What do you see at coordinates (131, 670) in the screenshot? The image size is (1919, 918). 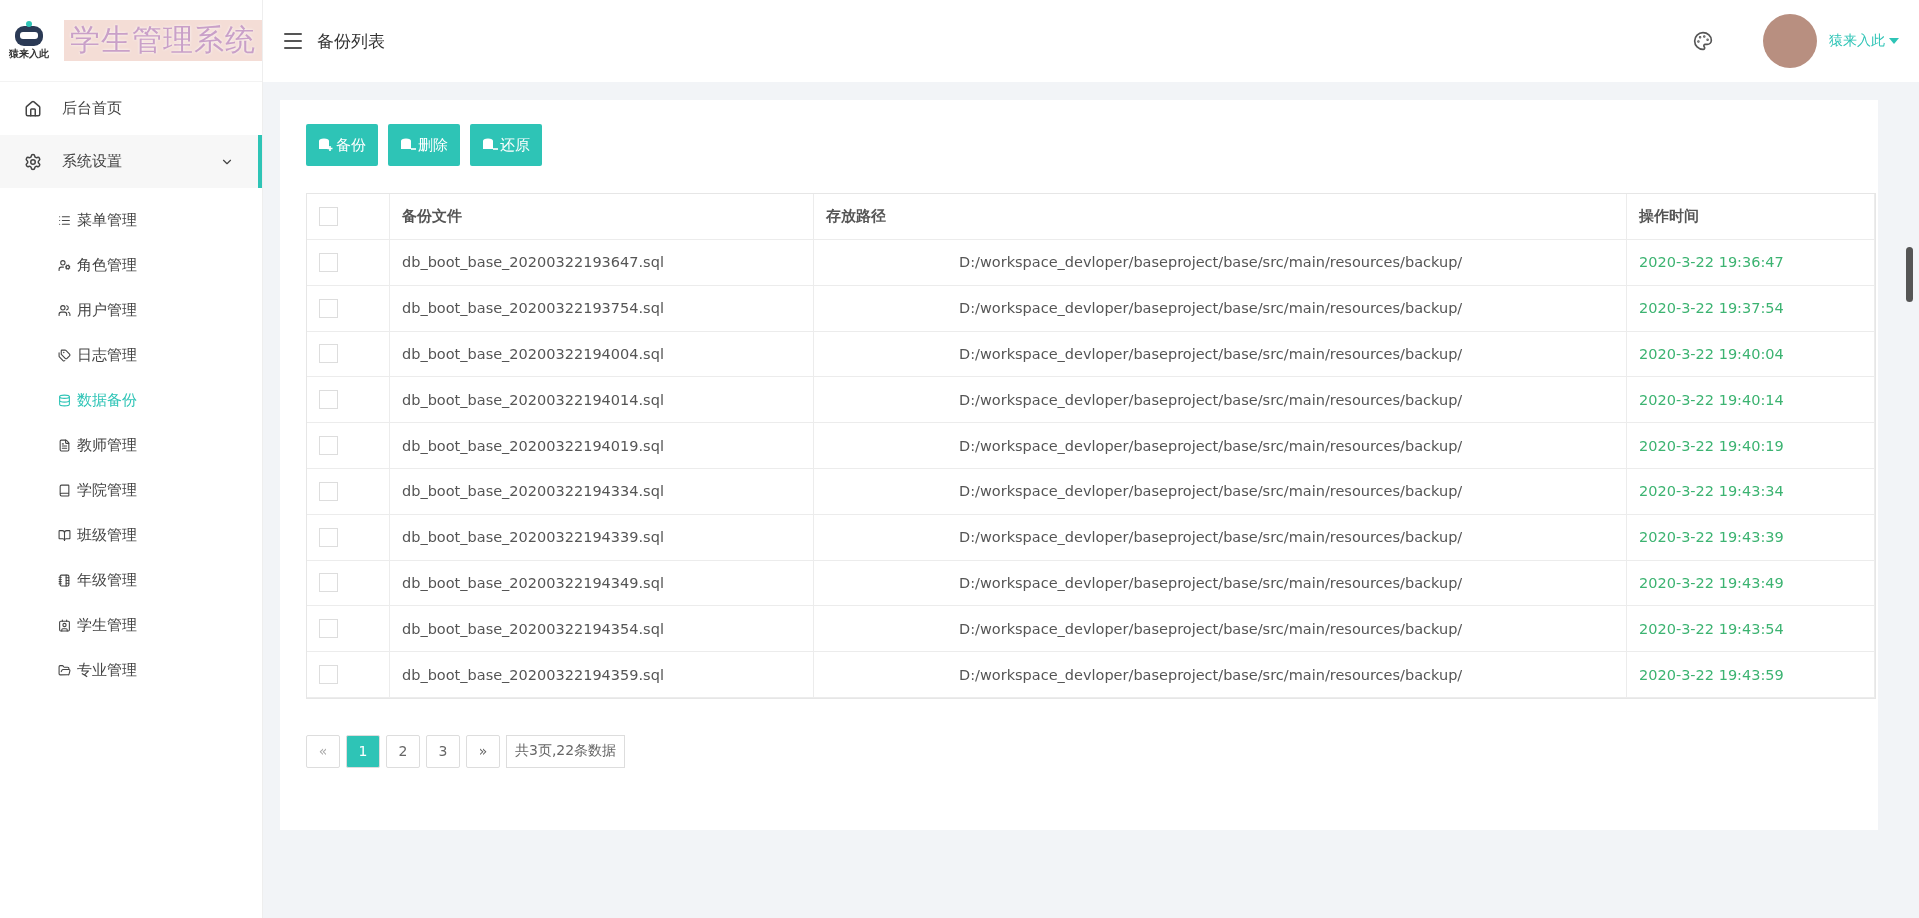 I see `sidebar-subitem: 专业管理` at bounding box center [131, 670].